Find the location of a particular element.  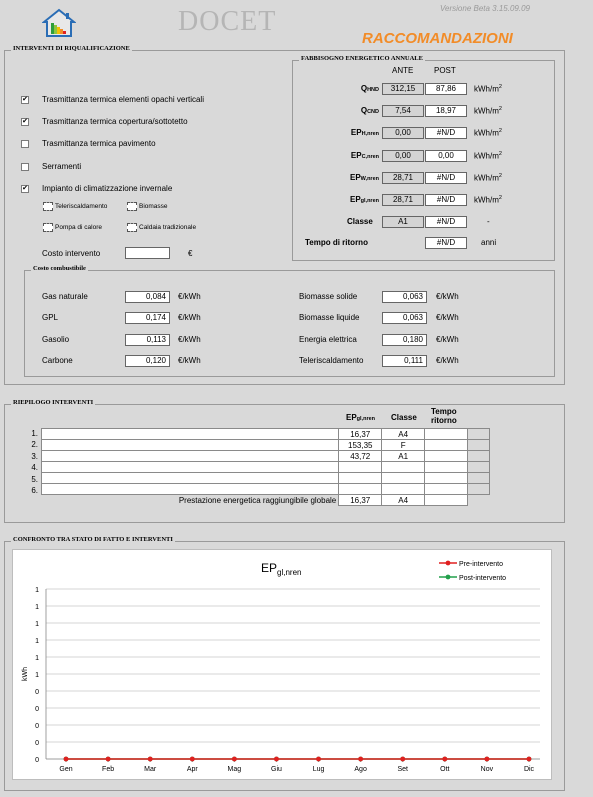

checkbox-copertura: ✔ is located at coordinates (25, 122).